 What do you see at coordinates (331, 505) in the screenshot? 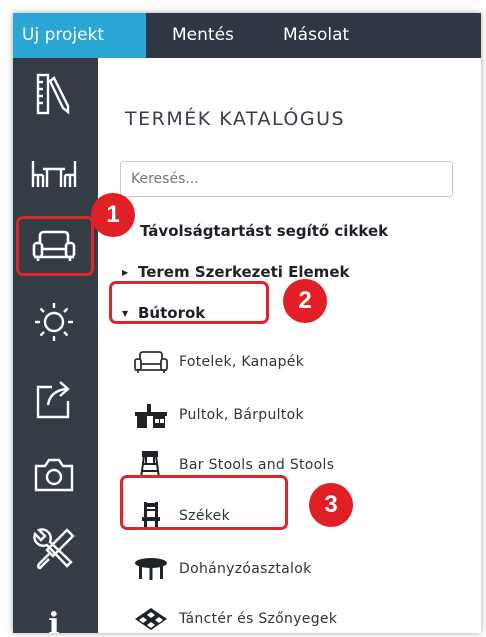
I see `step-badge-3: 3` at bounding box center [331, 505].